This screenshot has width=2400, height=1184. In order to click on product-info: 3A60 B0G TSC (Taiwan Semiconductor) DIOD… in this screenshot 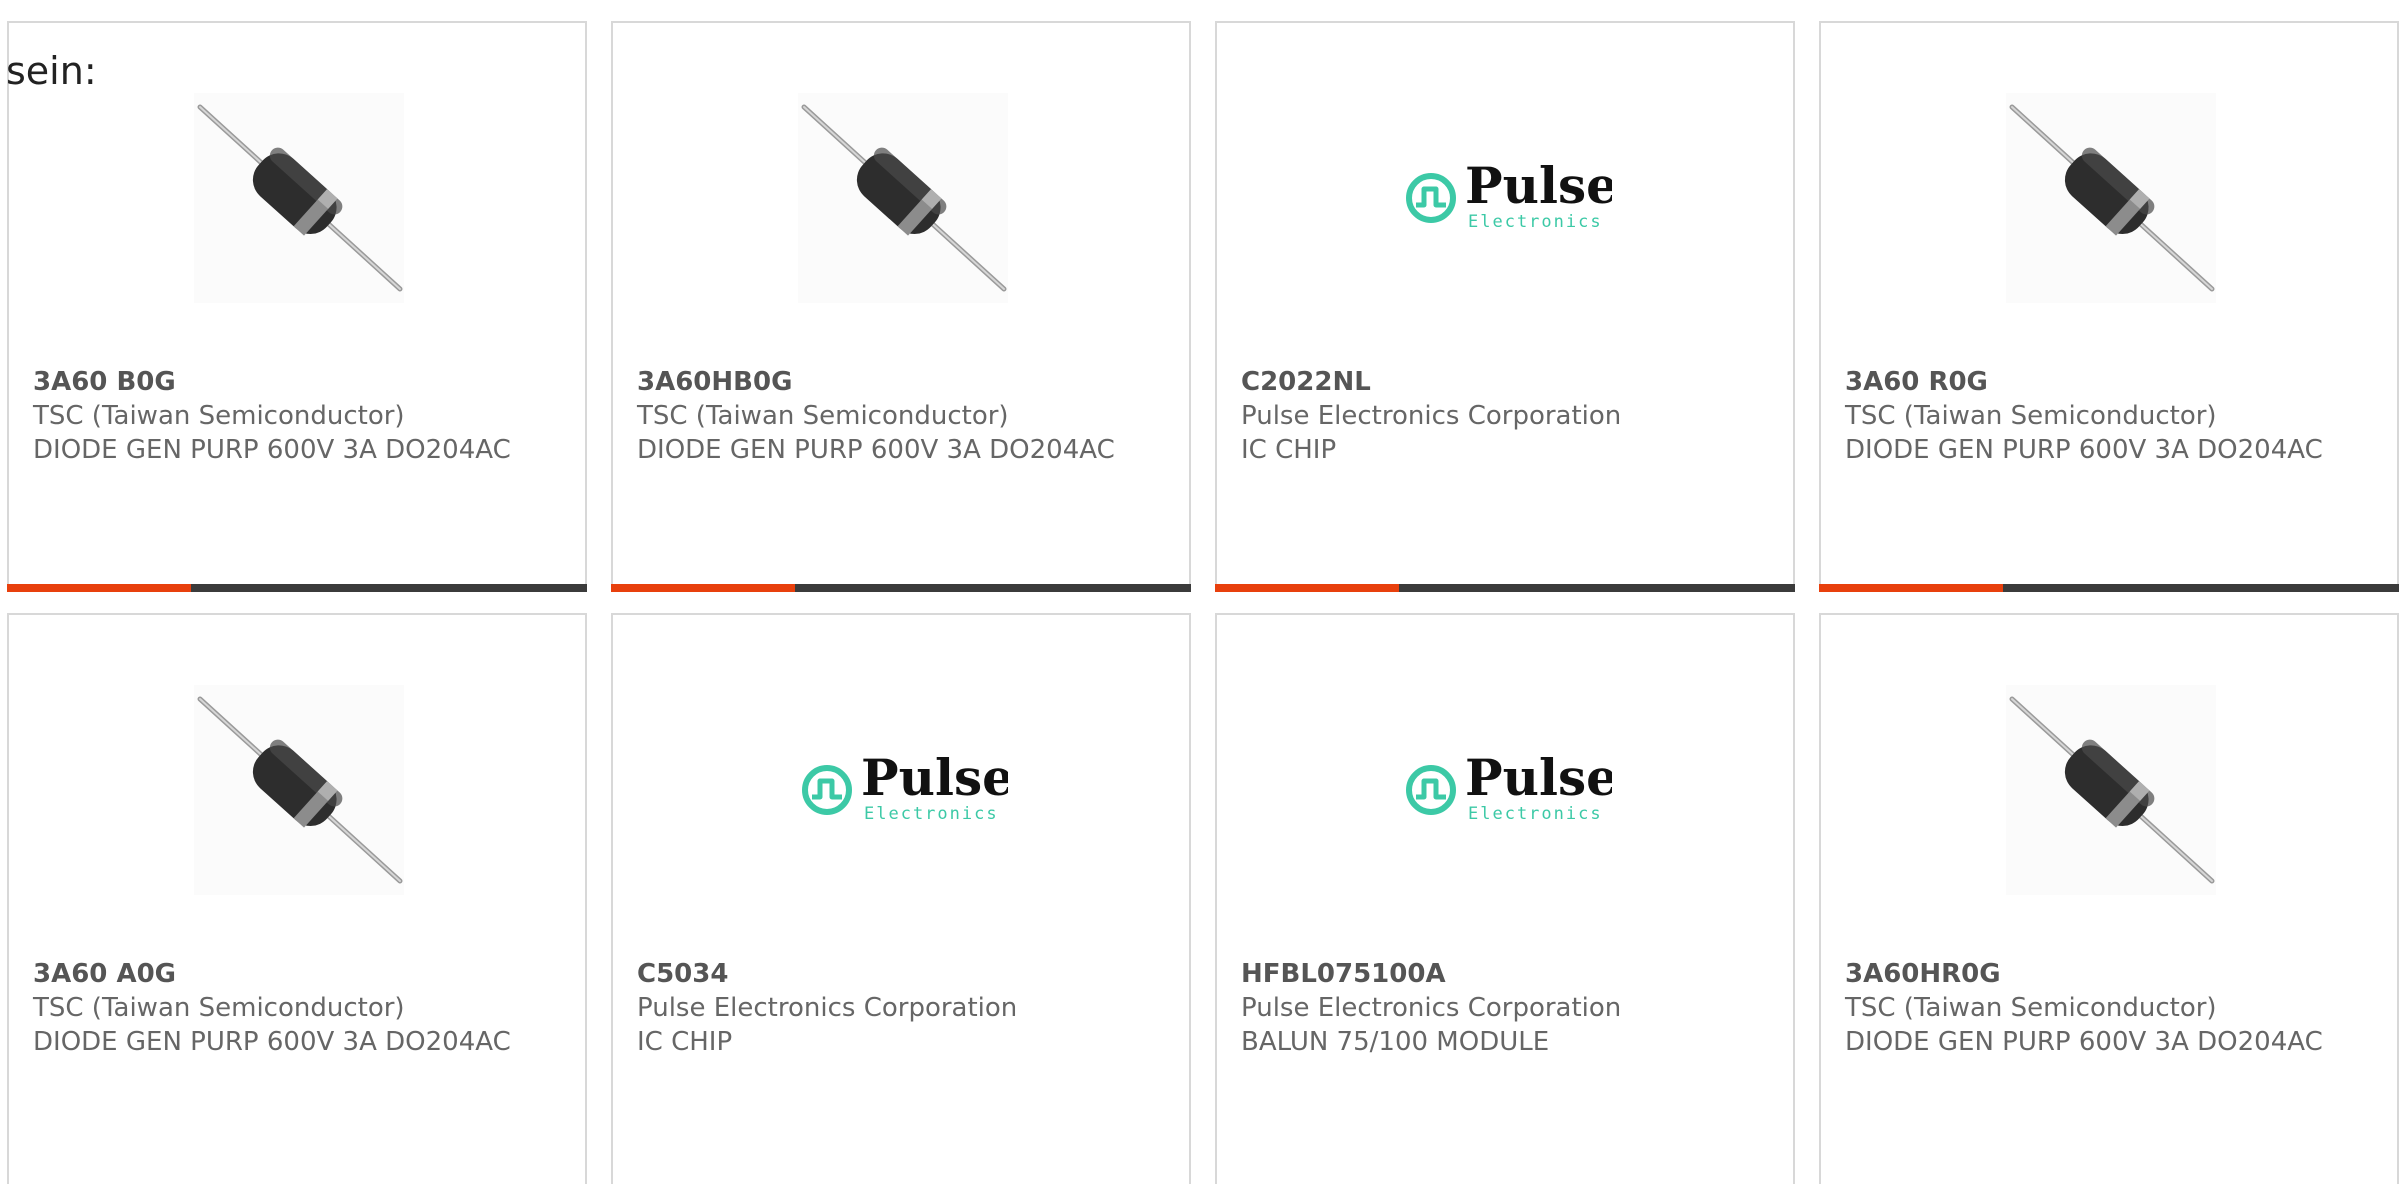, I will do `click(299, 416)`.